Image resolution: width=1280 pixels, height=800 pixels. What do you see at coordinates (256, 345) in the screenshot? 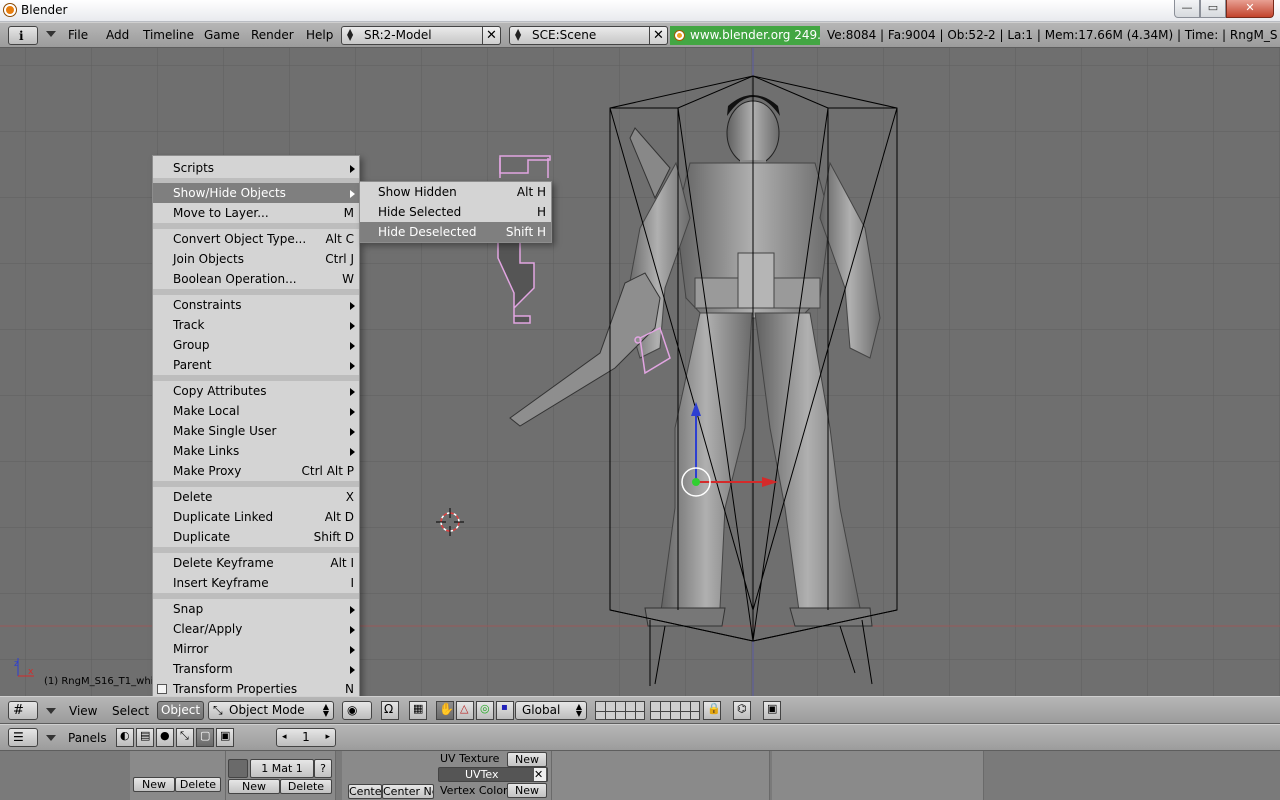
I see `menu-item-group: Group` at bounding box center [256, 345].